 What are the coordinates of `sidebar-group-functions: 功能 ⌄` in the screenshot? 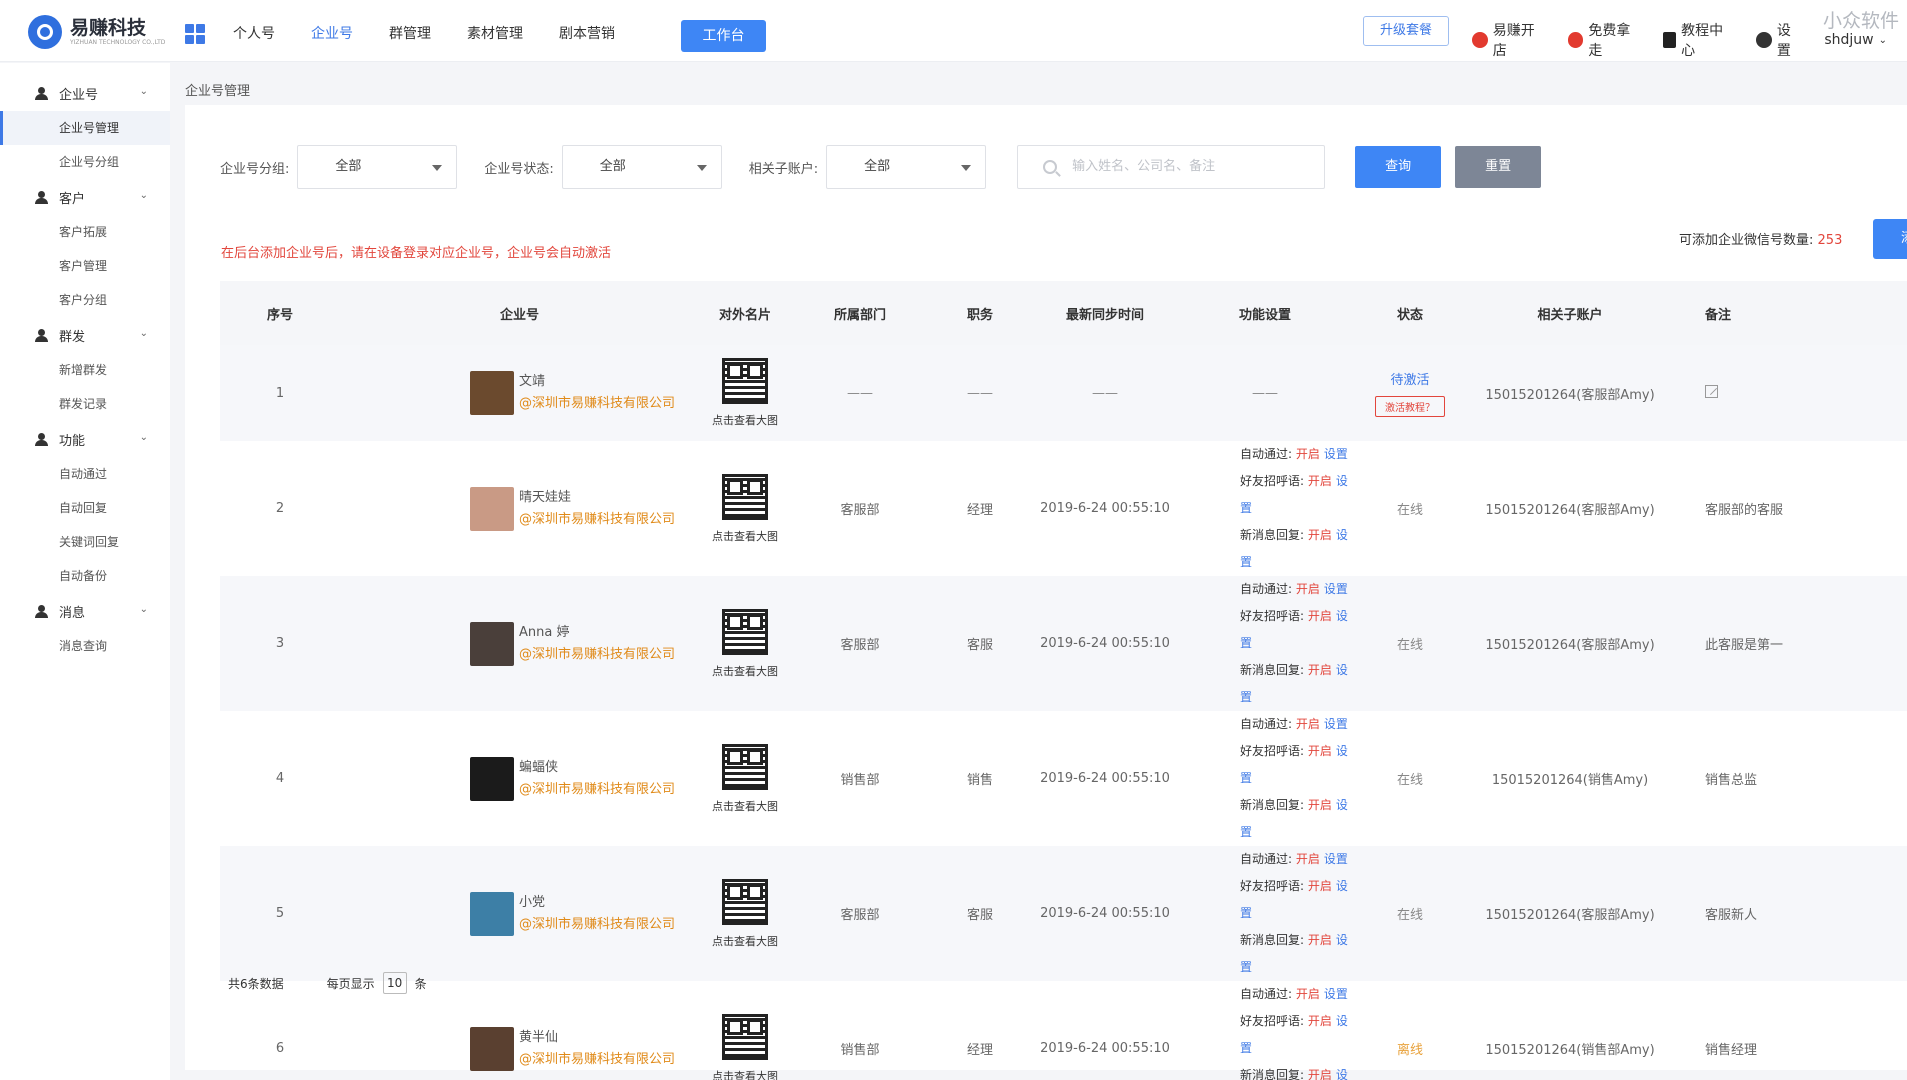 It's located at (85, 439).